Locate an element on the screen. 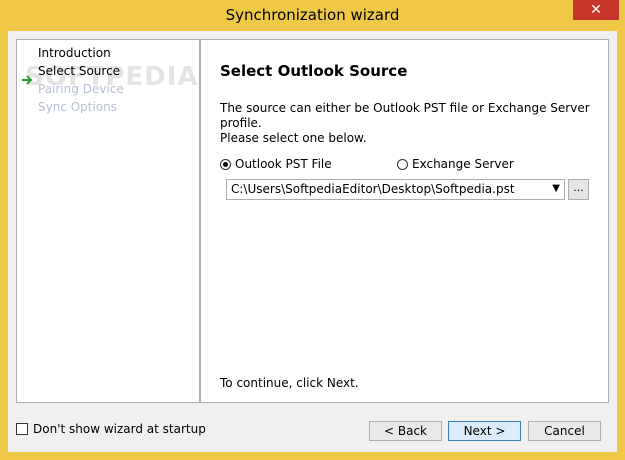 The width and height of the screenshot is (625, 460). radio-unselected-icon is located at coordinates (402, 164).